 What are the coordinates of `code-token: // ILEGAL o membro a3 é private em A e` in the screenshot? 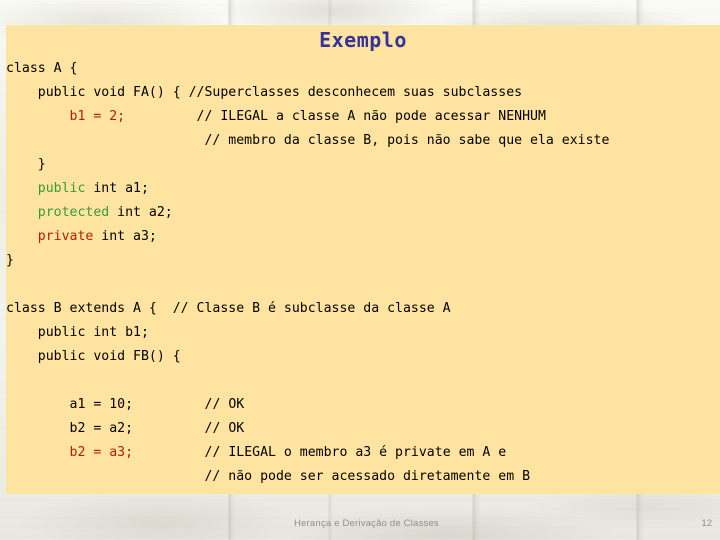 It's located at (320, 452).